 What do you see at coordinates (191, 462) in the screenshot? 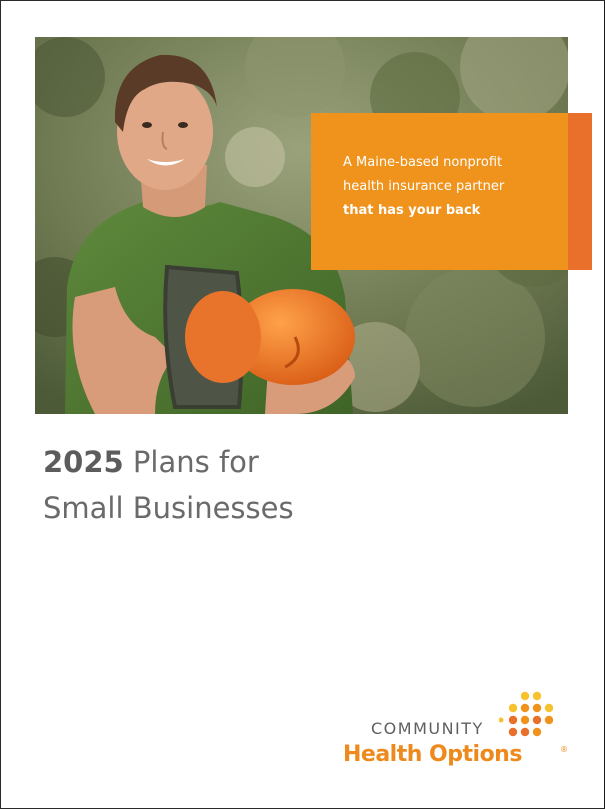
I see `title-line-1-rest: Plans for` at bounding box center [191, 462].